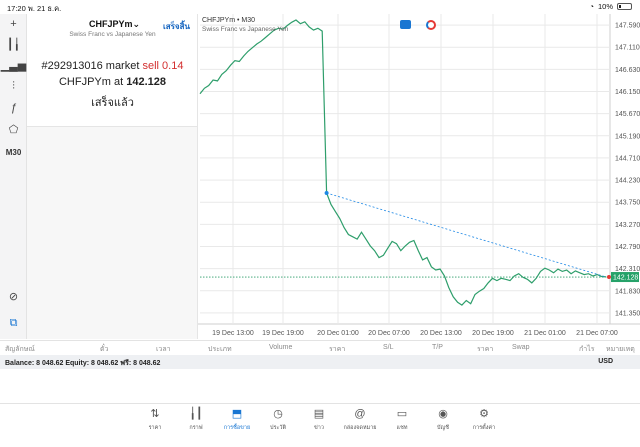 The height and width of the screenshot is (447, 640). Describe the element at coordinates (484, 414) in the screenshot. I see `settings-icon: ⚙` at that location.